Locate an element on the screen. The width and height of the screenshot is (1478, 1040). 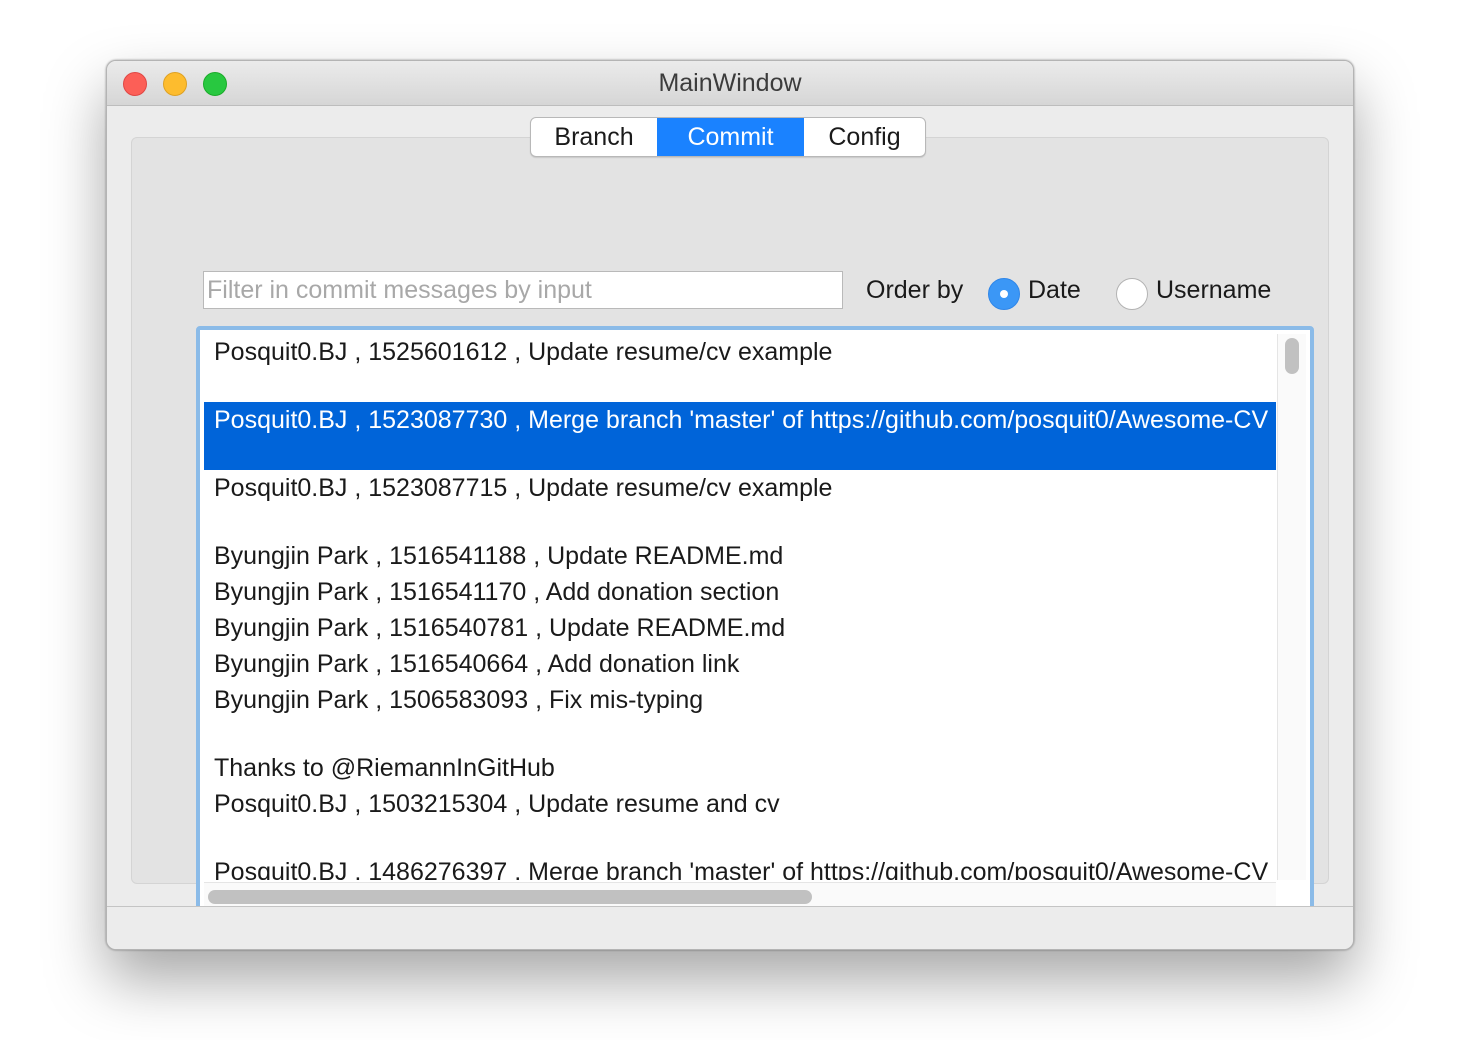
radio-username-label: Username is located at coordinates (1213, 290).